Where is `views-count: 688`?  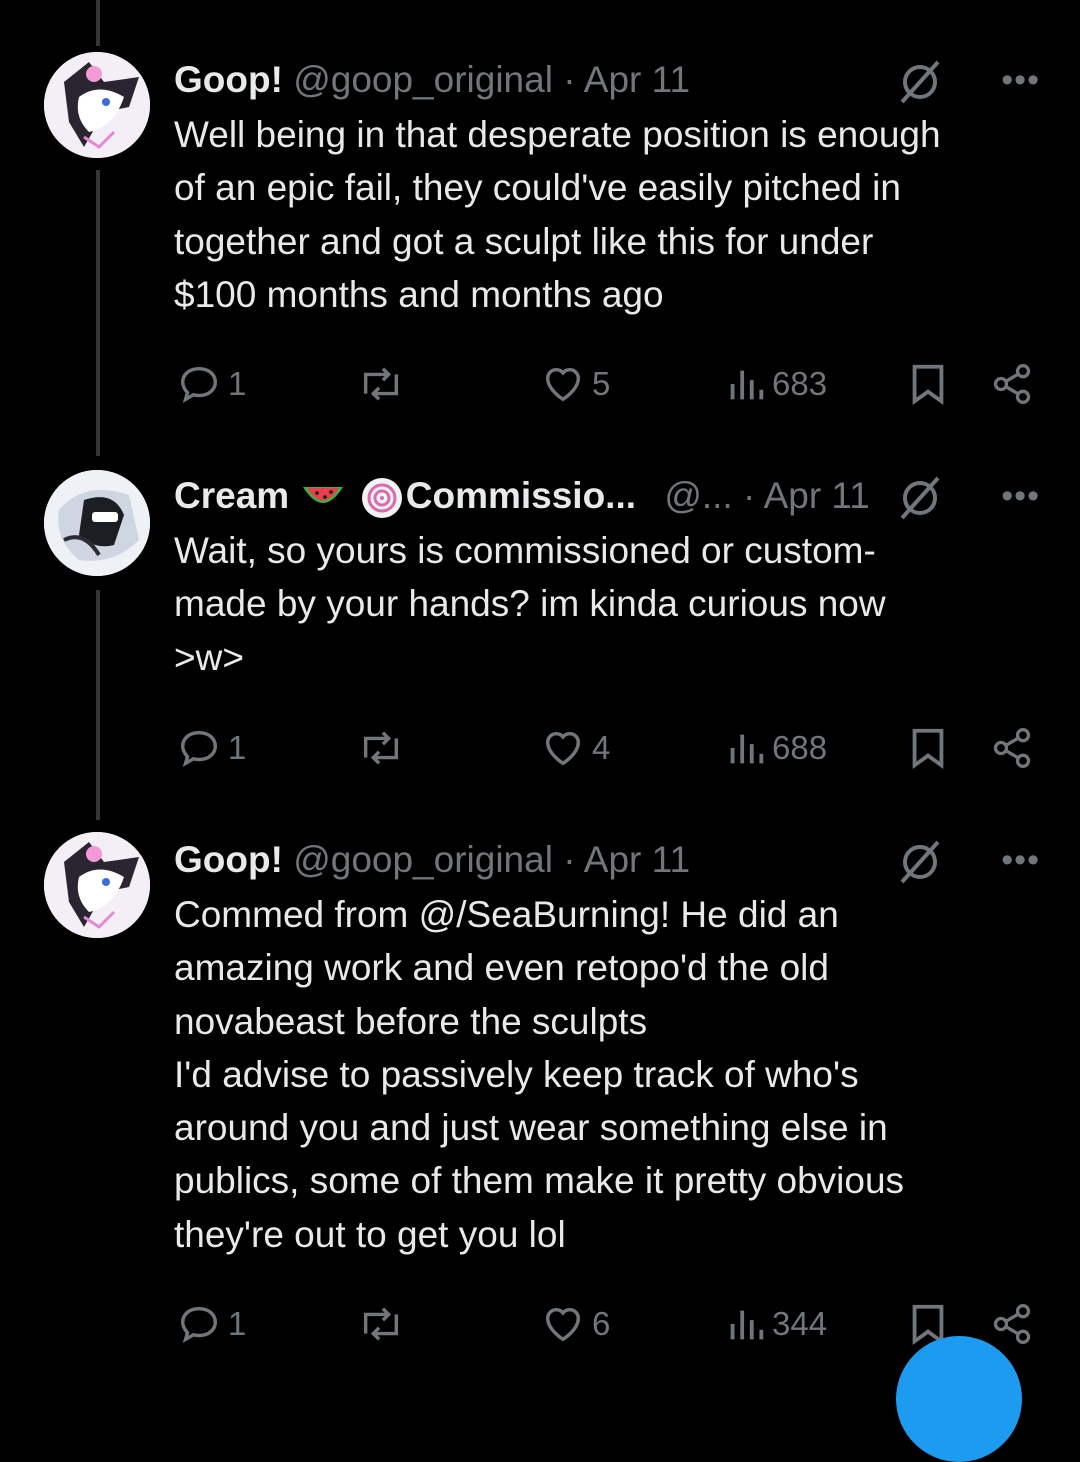
views-count: 688 is located at coordinates (800, 747).